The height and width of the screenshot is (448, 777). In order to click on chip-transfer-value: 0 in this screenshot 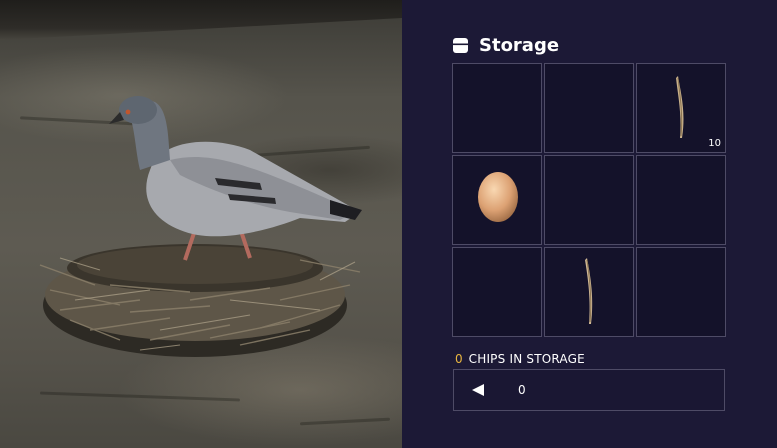, I will do `click(522, 390)`.